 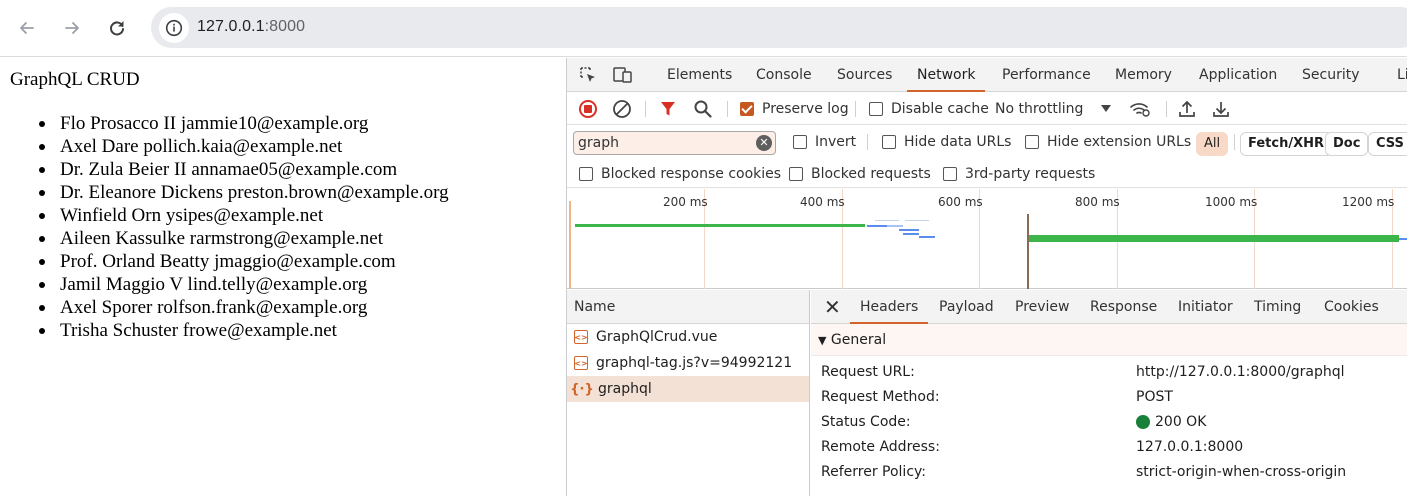 I want to click on filter-type-all: All, so click(x=1212, y=144).